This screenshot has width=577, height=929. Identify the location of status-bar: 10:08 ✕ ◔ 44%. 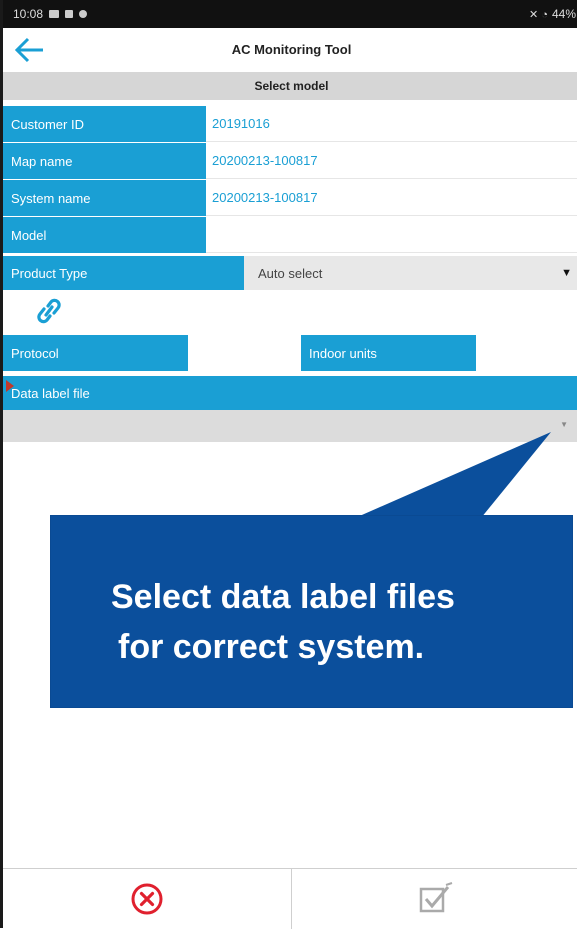
(290, 14).